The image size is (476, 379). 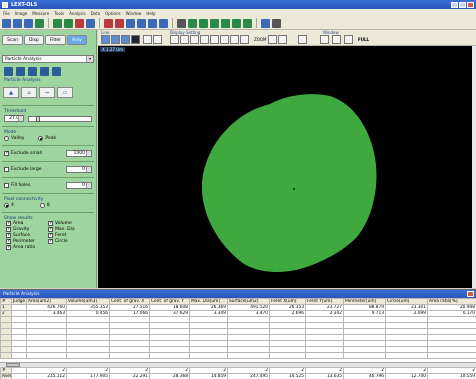 What do you see at coordinates (181, 23) in the screenshot?
I see `search-icon` at bounding box center [181, 23].